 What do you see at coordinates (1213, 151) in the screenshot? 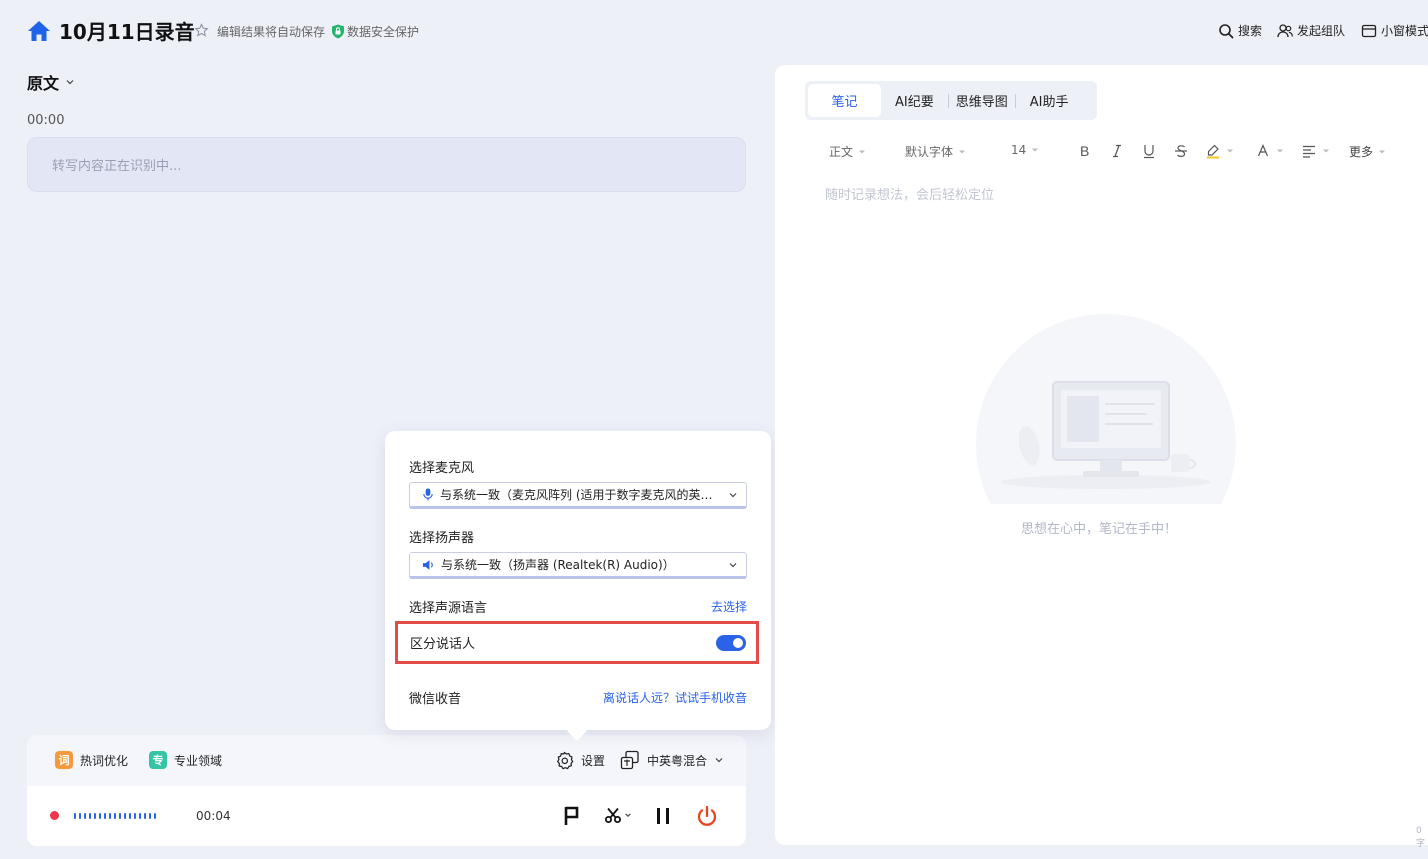
I see `highlighter-icon` at bounding box center [1213, 151].